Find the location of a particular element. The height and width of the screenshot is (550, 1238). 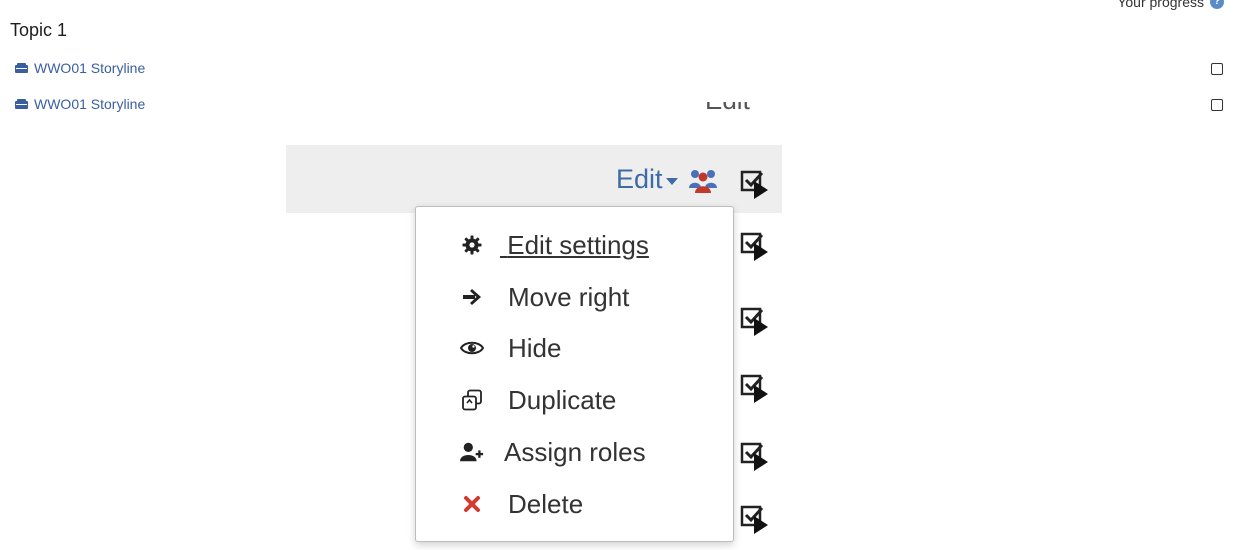

topic-title: Topic 1 is located at coordinates (39, 30).